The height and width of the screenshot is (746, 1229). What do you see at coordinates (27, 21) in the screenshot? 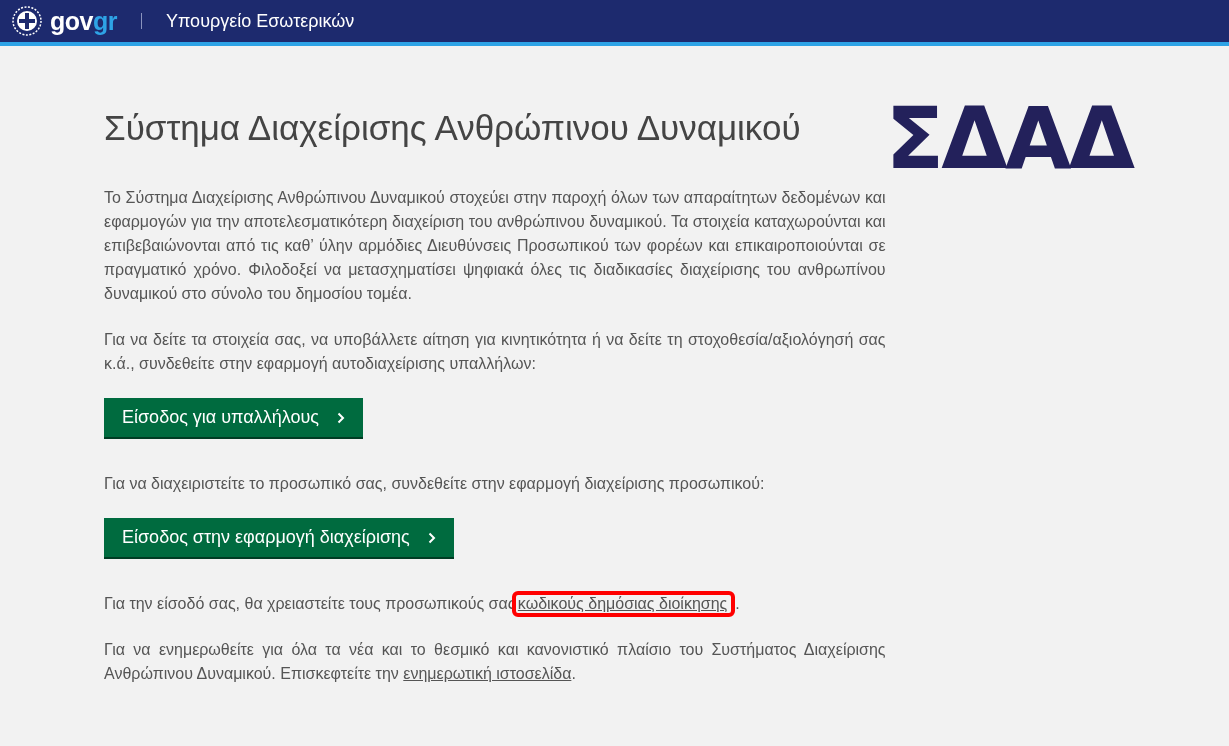
I see `emblem-icon` at bounding box center [27, 21].